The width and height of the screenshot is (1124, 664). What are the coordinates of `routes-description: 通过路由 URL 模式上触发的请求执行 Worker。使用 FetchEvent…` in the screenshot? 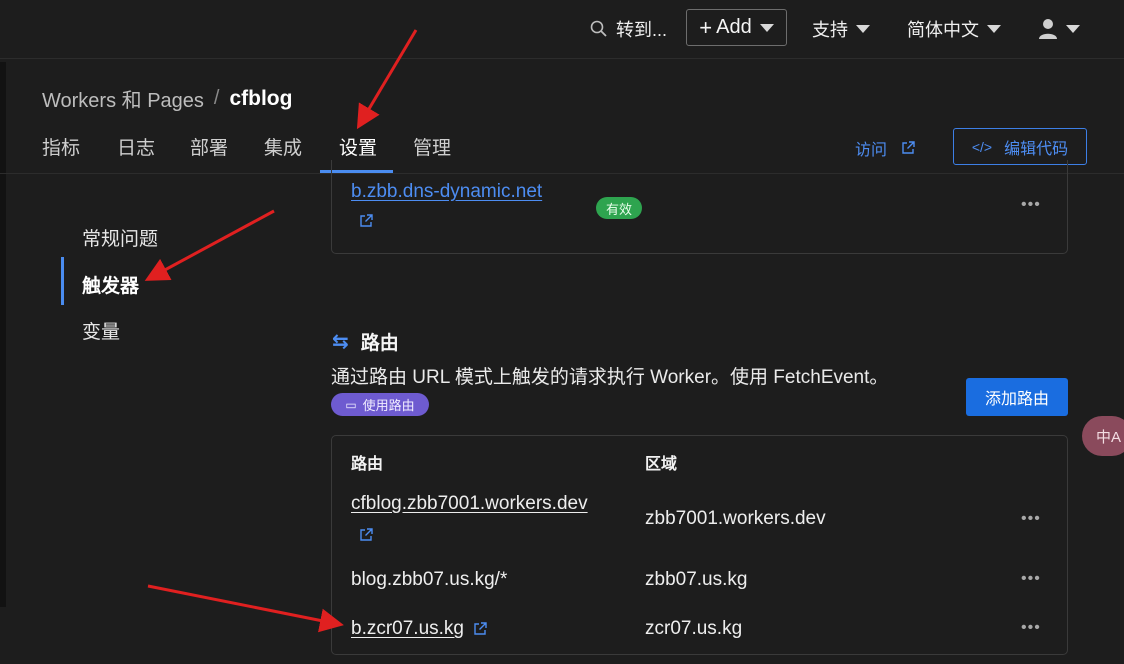 It's located at (610, 377).